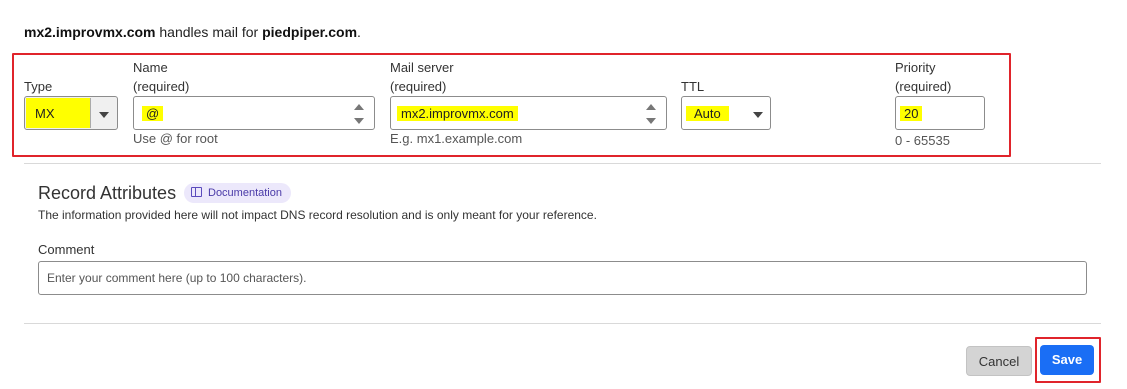 This screenshot has width=1127, height=389. Describe the element at coordinates (999, 361) in the screenshot. I see `cancel-button: Cancel` at that location.